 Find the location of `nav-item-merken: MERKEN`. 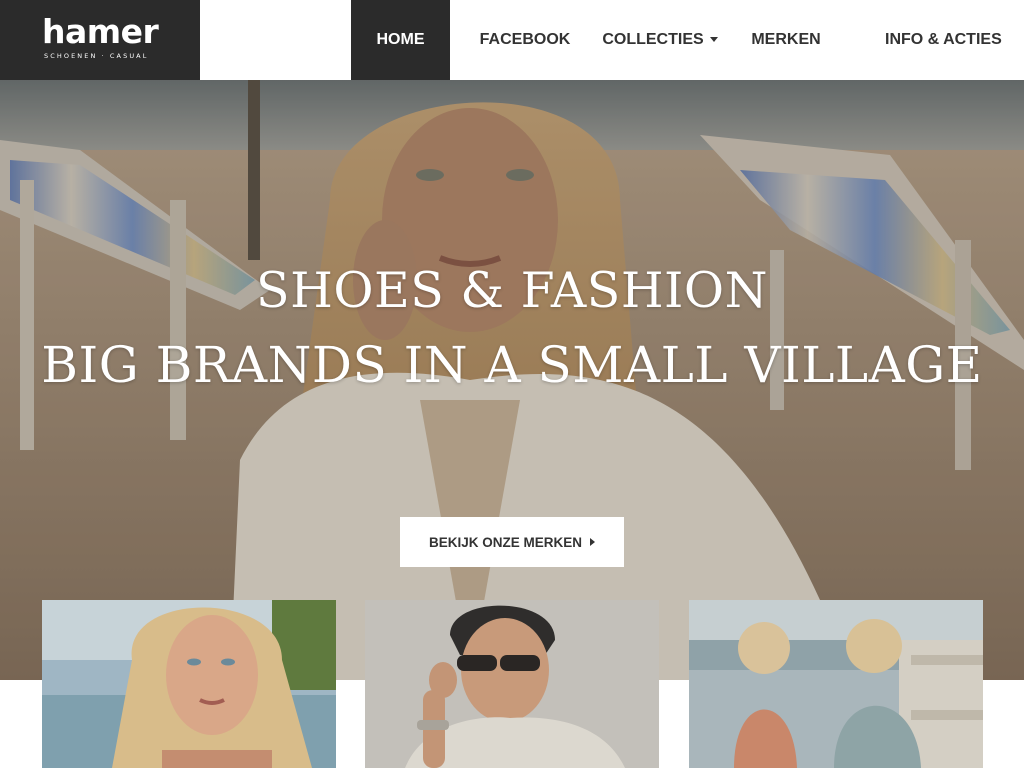

nav-item-merken: MERKEN is located at coordinates (786, 40).